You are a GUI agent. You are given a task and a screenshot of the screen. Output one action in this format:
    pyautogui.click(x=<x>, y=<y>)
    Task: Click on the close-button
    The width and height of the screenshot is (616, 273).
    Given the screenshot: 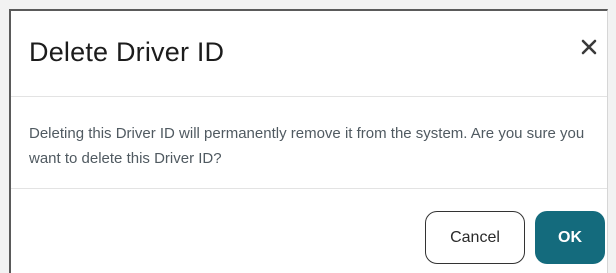 What is the action you would take?
    pyautogui.click(x=589, y=47)
    